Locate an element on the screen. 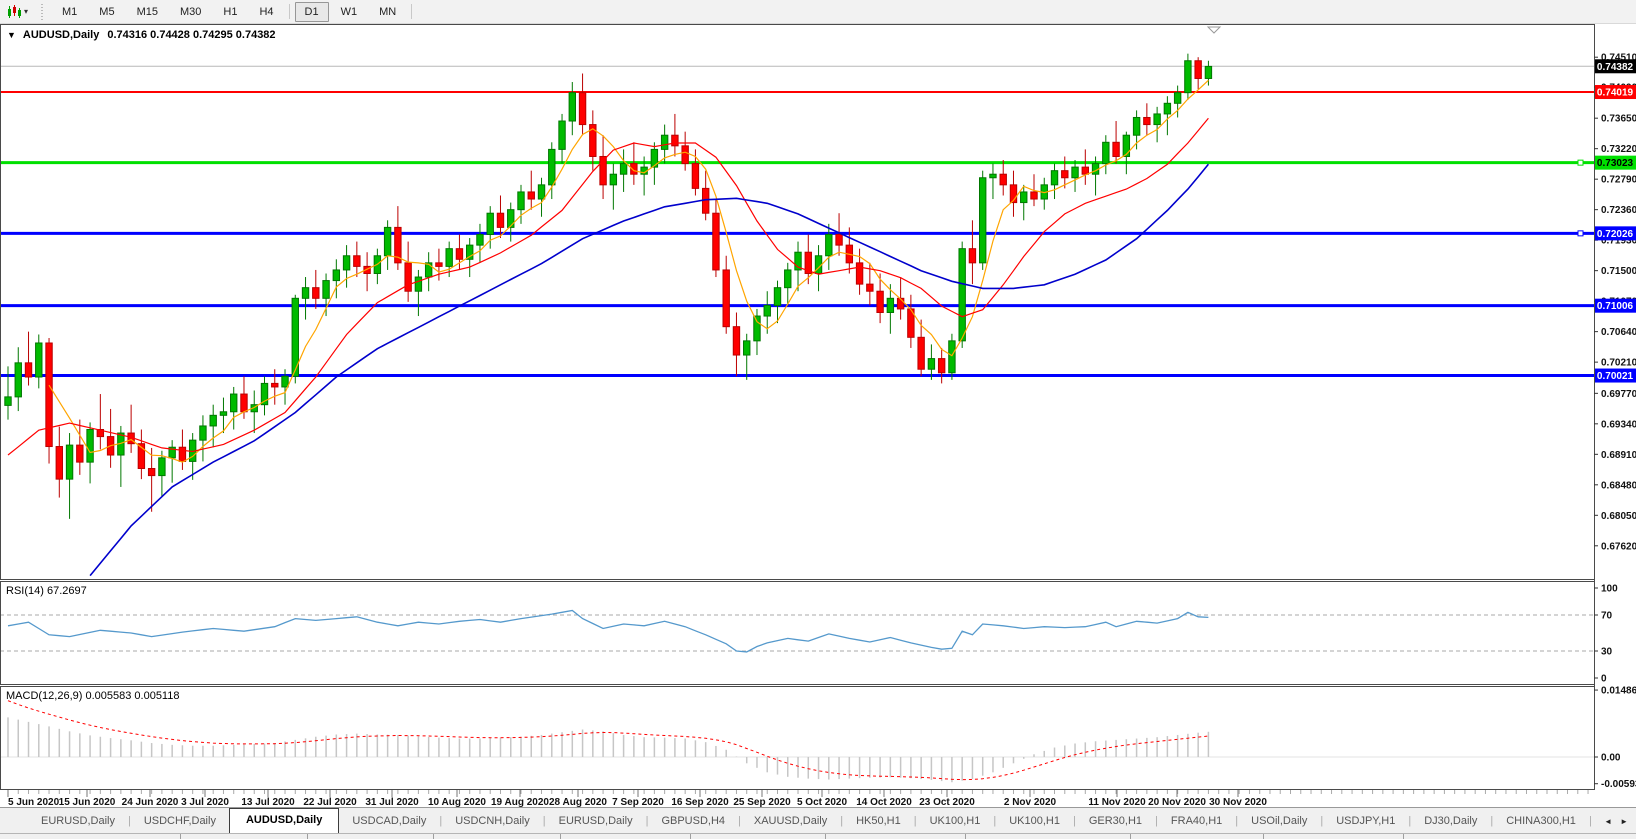 The height and width of the screenshot is (839, 1636). svg-text: 0.68910 is located at coordinates (1618, 455).